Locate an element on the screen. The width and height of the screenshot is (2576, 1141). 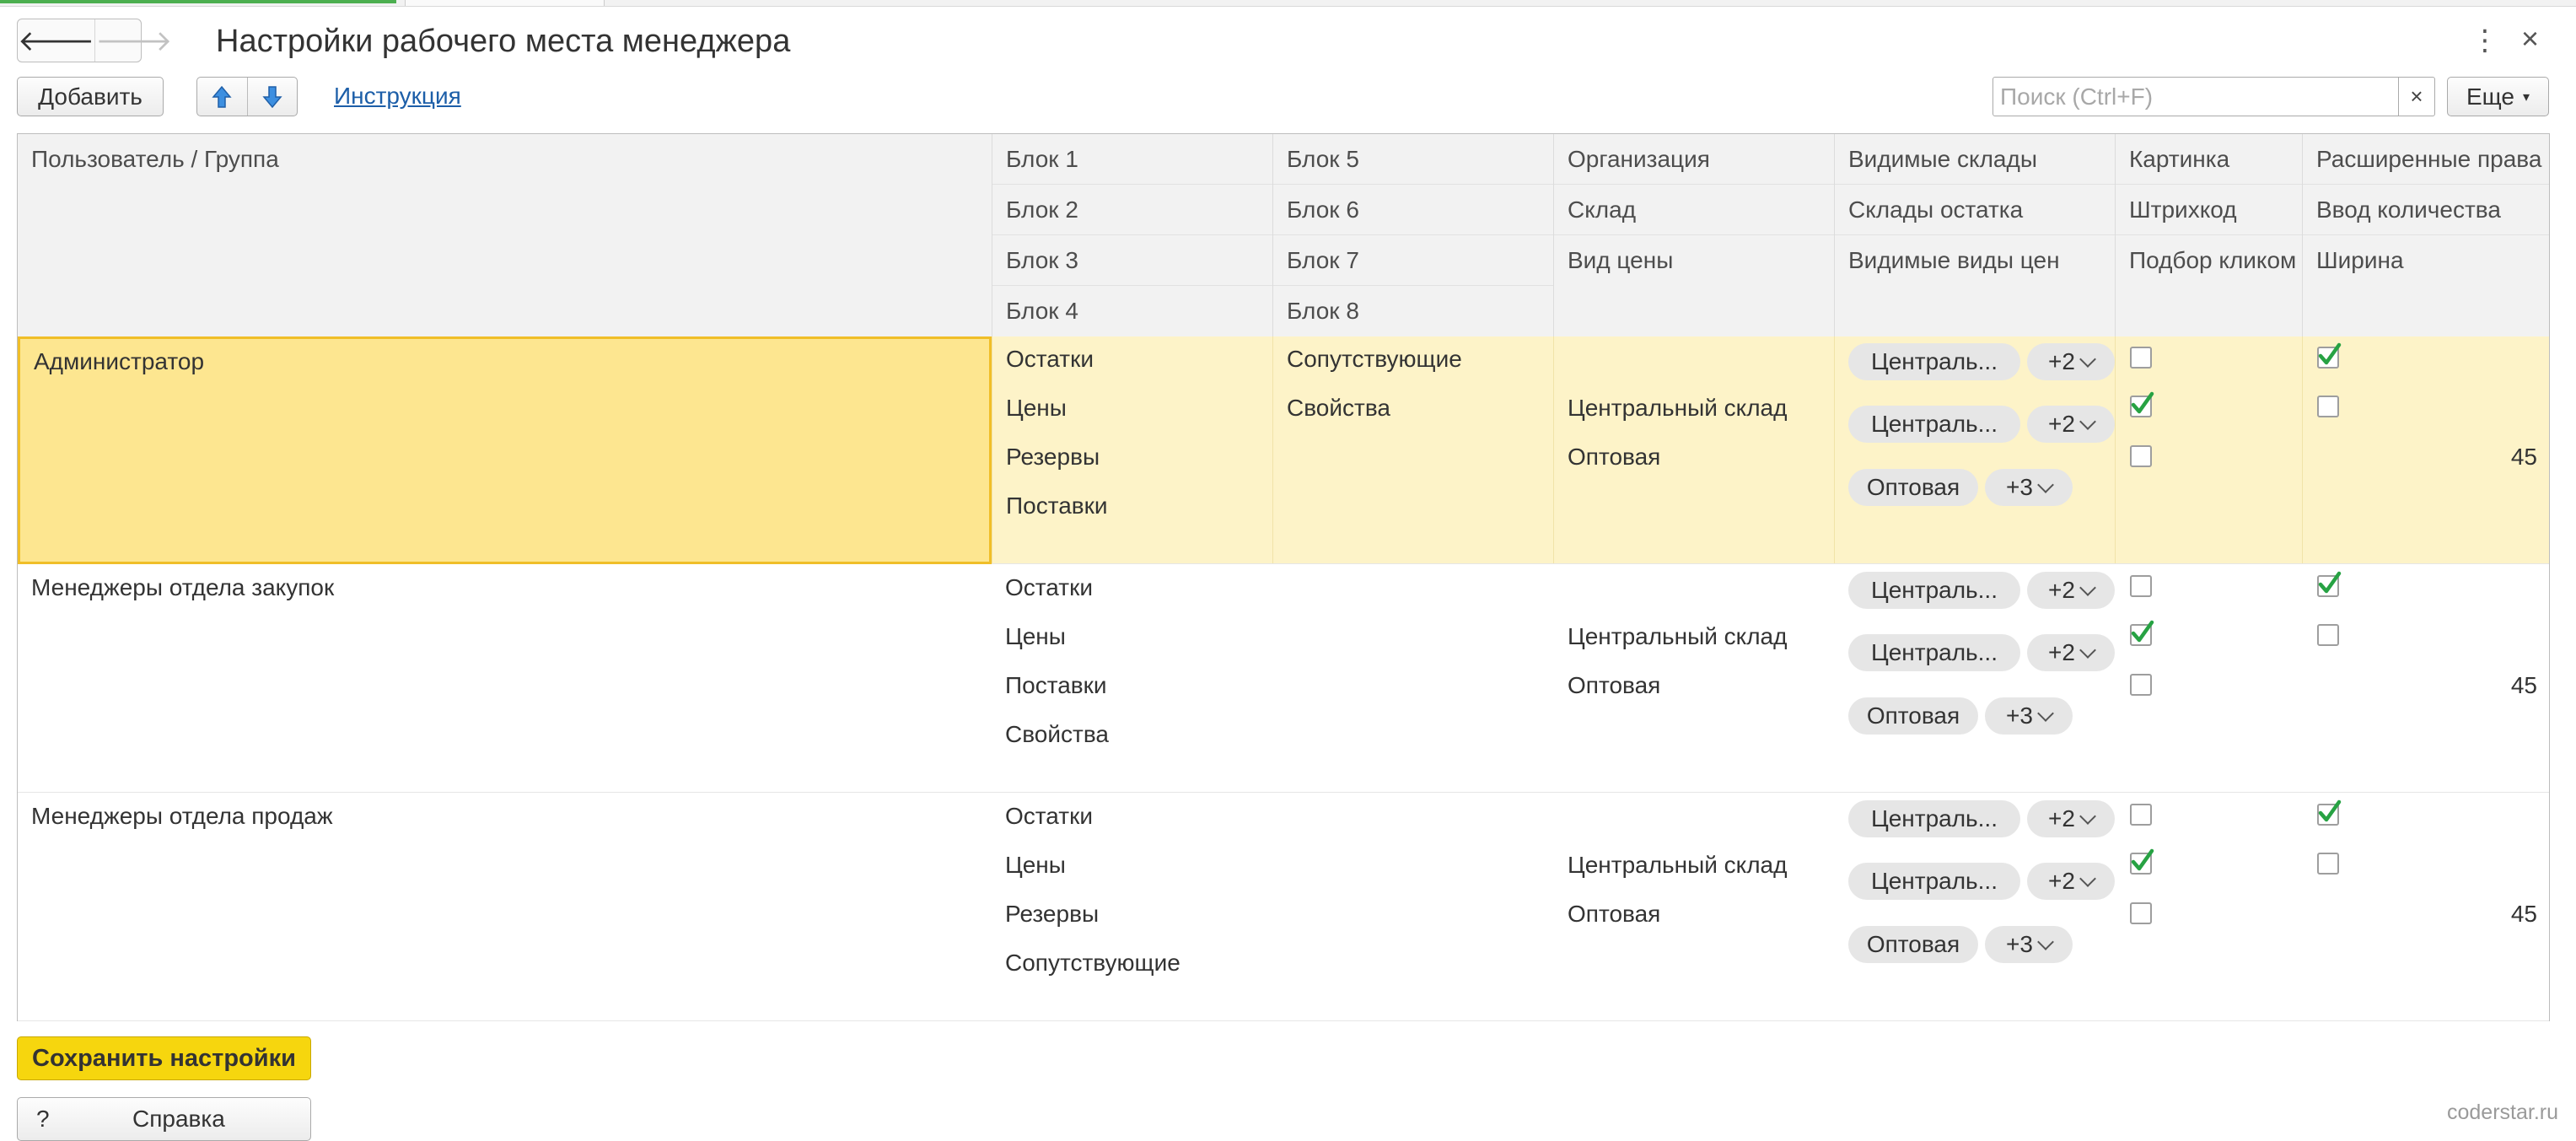
blocks-1-4-cell: Остатки Цены Резервы Сопутствующие is located at coordinates (1132, 907).